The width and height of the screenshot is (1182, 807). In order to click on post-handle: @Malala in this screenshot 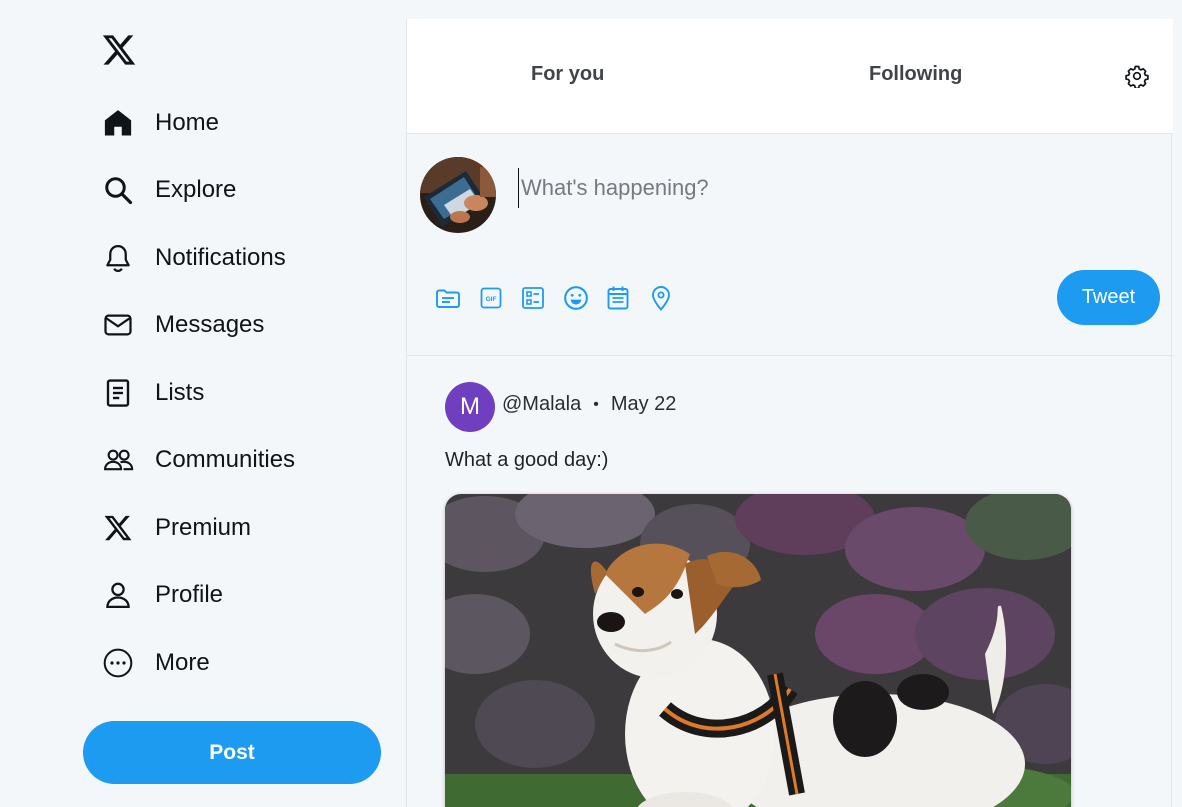, I will do `click(541, 405)`.